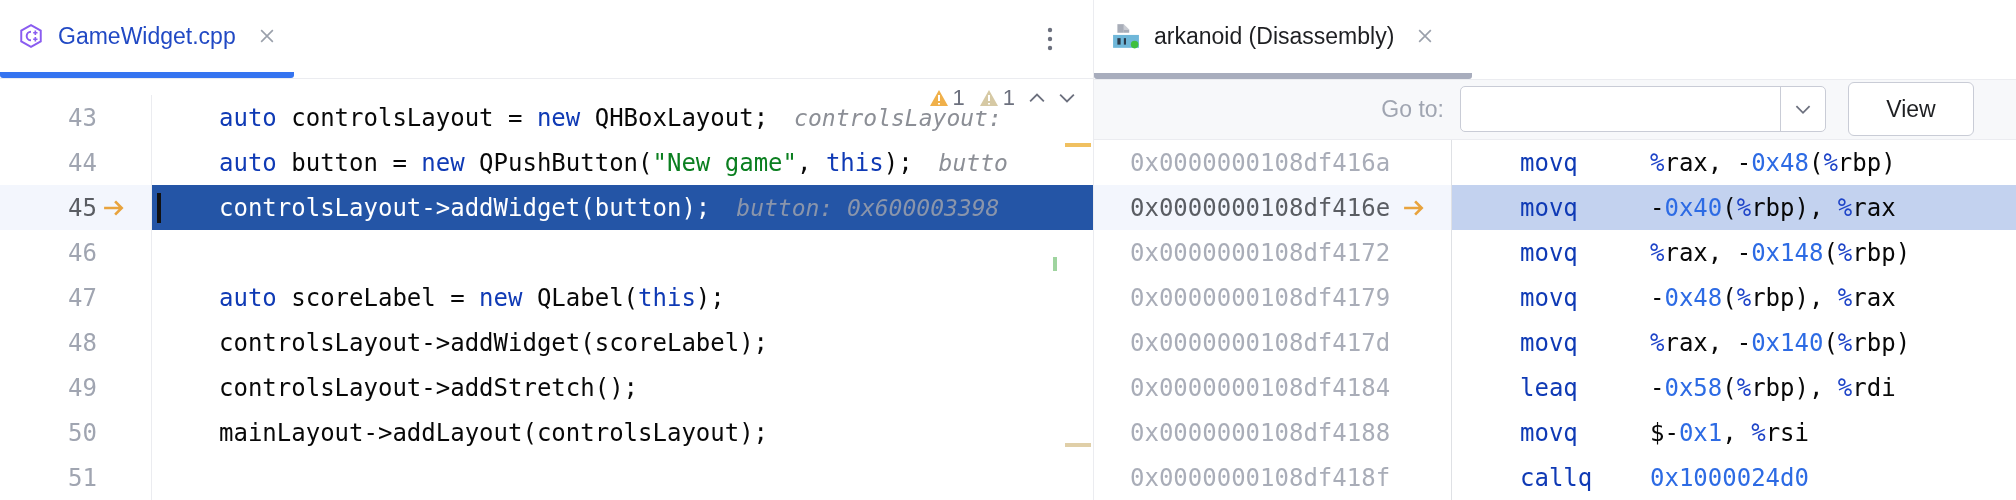 This screenshot has width=2016, height=500. I want to click on goto-label: Go to:, so click(1412, 109).